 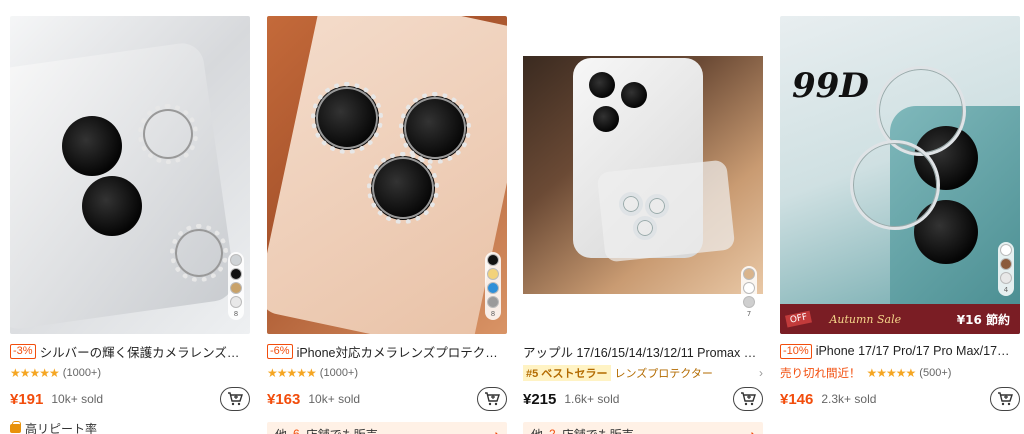 What do you see at coordinates (830, 86) in the screenshot?
I see `image-label: 99D` at bounding box center [830, 86].